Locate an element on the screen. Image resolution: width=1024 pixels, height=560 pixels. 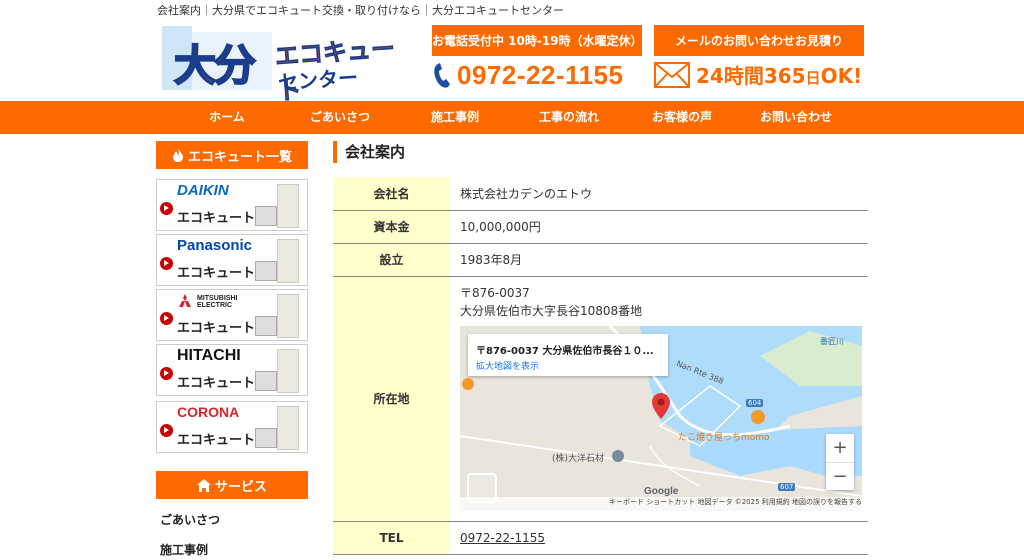
site-logo: 大分 エコキュート センター is located at coordinates (285, 65).